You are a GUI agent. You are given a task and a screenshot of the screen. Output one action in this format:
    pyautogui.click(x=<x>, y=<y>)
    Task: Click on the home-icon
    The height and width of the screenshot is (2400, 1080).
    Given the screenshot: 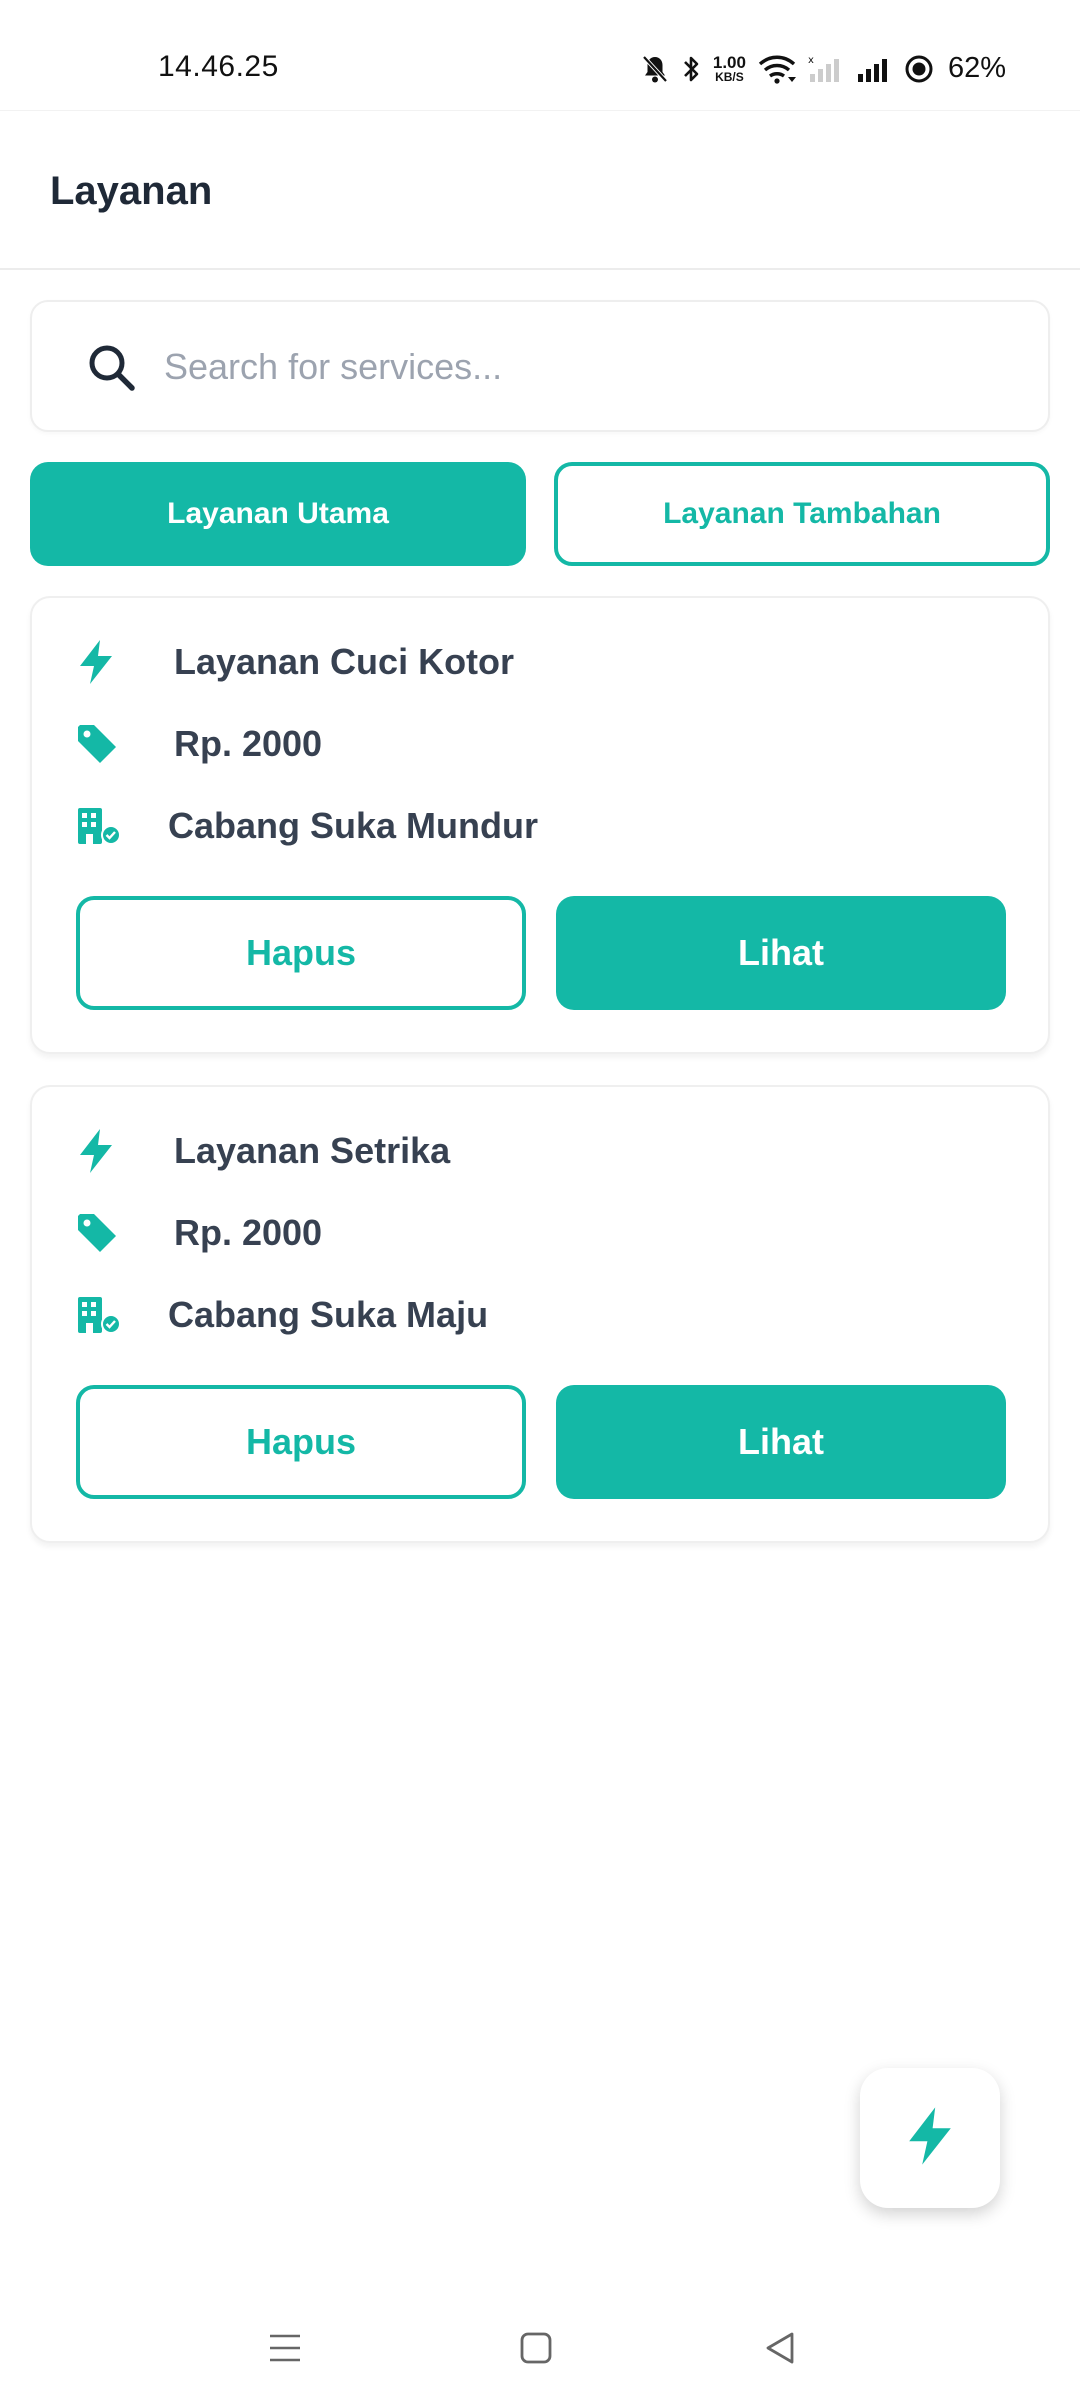 What is the action you would take?
    pyautogui.click(x=536, y=2350)
    